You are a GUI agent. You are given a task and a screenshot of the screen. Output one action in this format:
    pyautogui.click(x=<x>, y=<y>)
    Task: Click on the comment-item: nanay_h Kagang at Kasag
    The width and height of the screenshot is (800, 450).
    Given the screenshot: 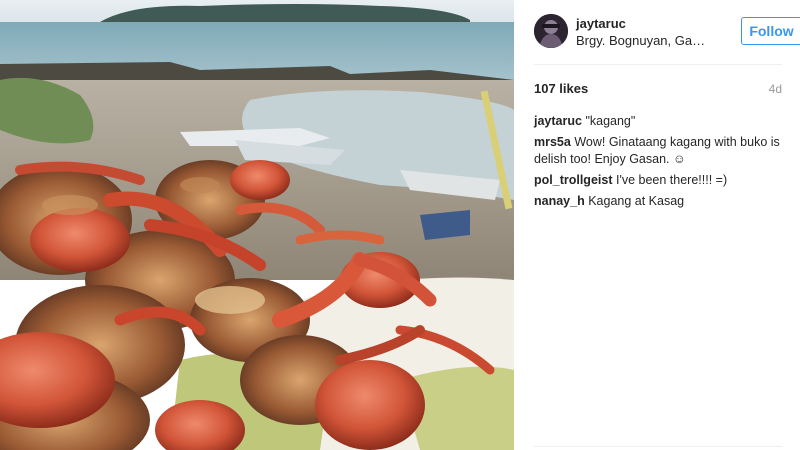 What is the action you would take?
    pyautogui.click(x=660, y=201)
    